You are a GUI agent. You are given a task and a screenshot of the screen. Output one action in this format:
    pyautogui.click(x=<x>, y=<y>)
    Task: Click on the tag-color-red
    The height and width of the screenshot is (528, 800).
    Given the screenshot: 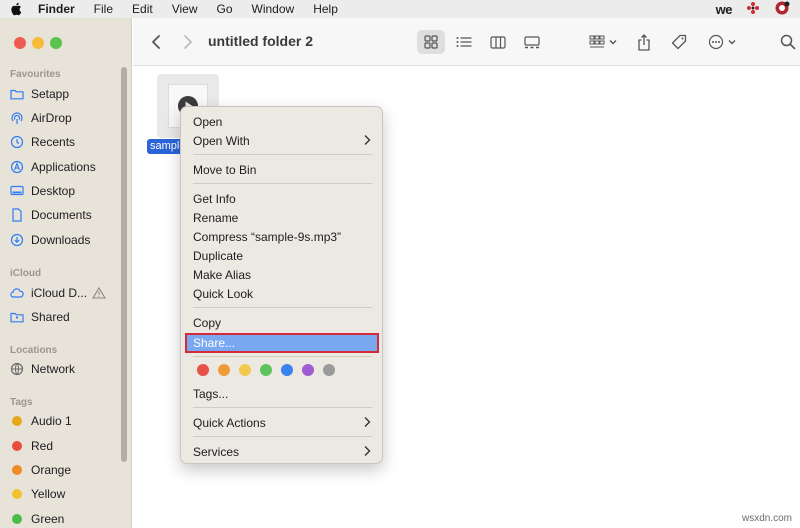 What is the action you would take?
    pyautogui.click(x=203, y=370)
    